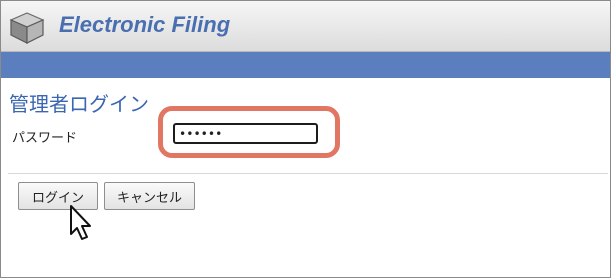 The height and width of the screenshot is (278, 611). I want to click on password-field, so click(245, 133).